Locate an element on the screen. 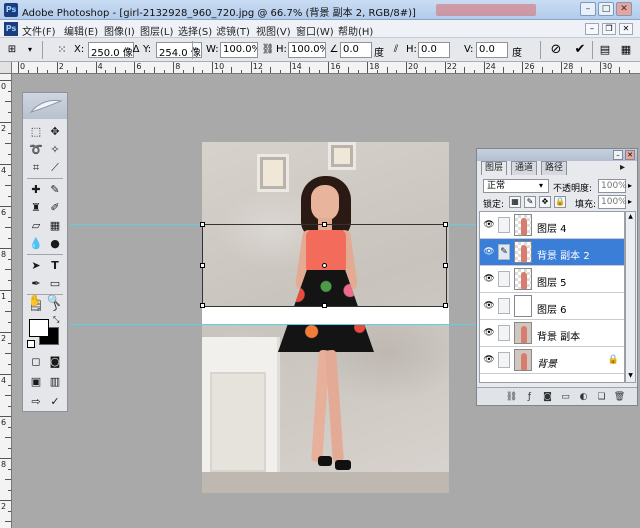 This screenshot has height=528, width=640. new-group-icon: ▭ is located at coordinates (565, 397).